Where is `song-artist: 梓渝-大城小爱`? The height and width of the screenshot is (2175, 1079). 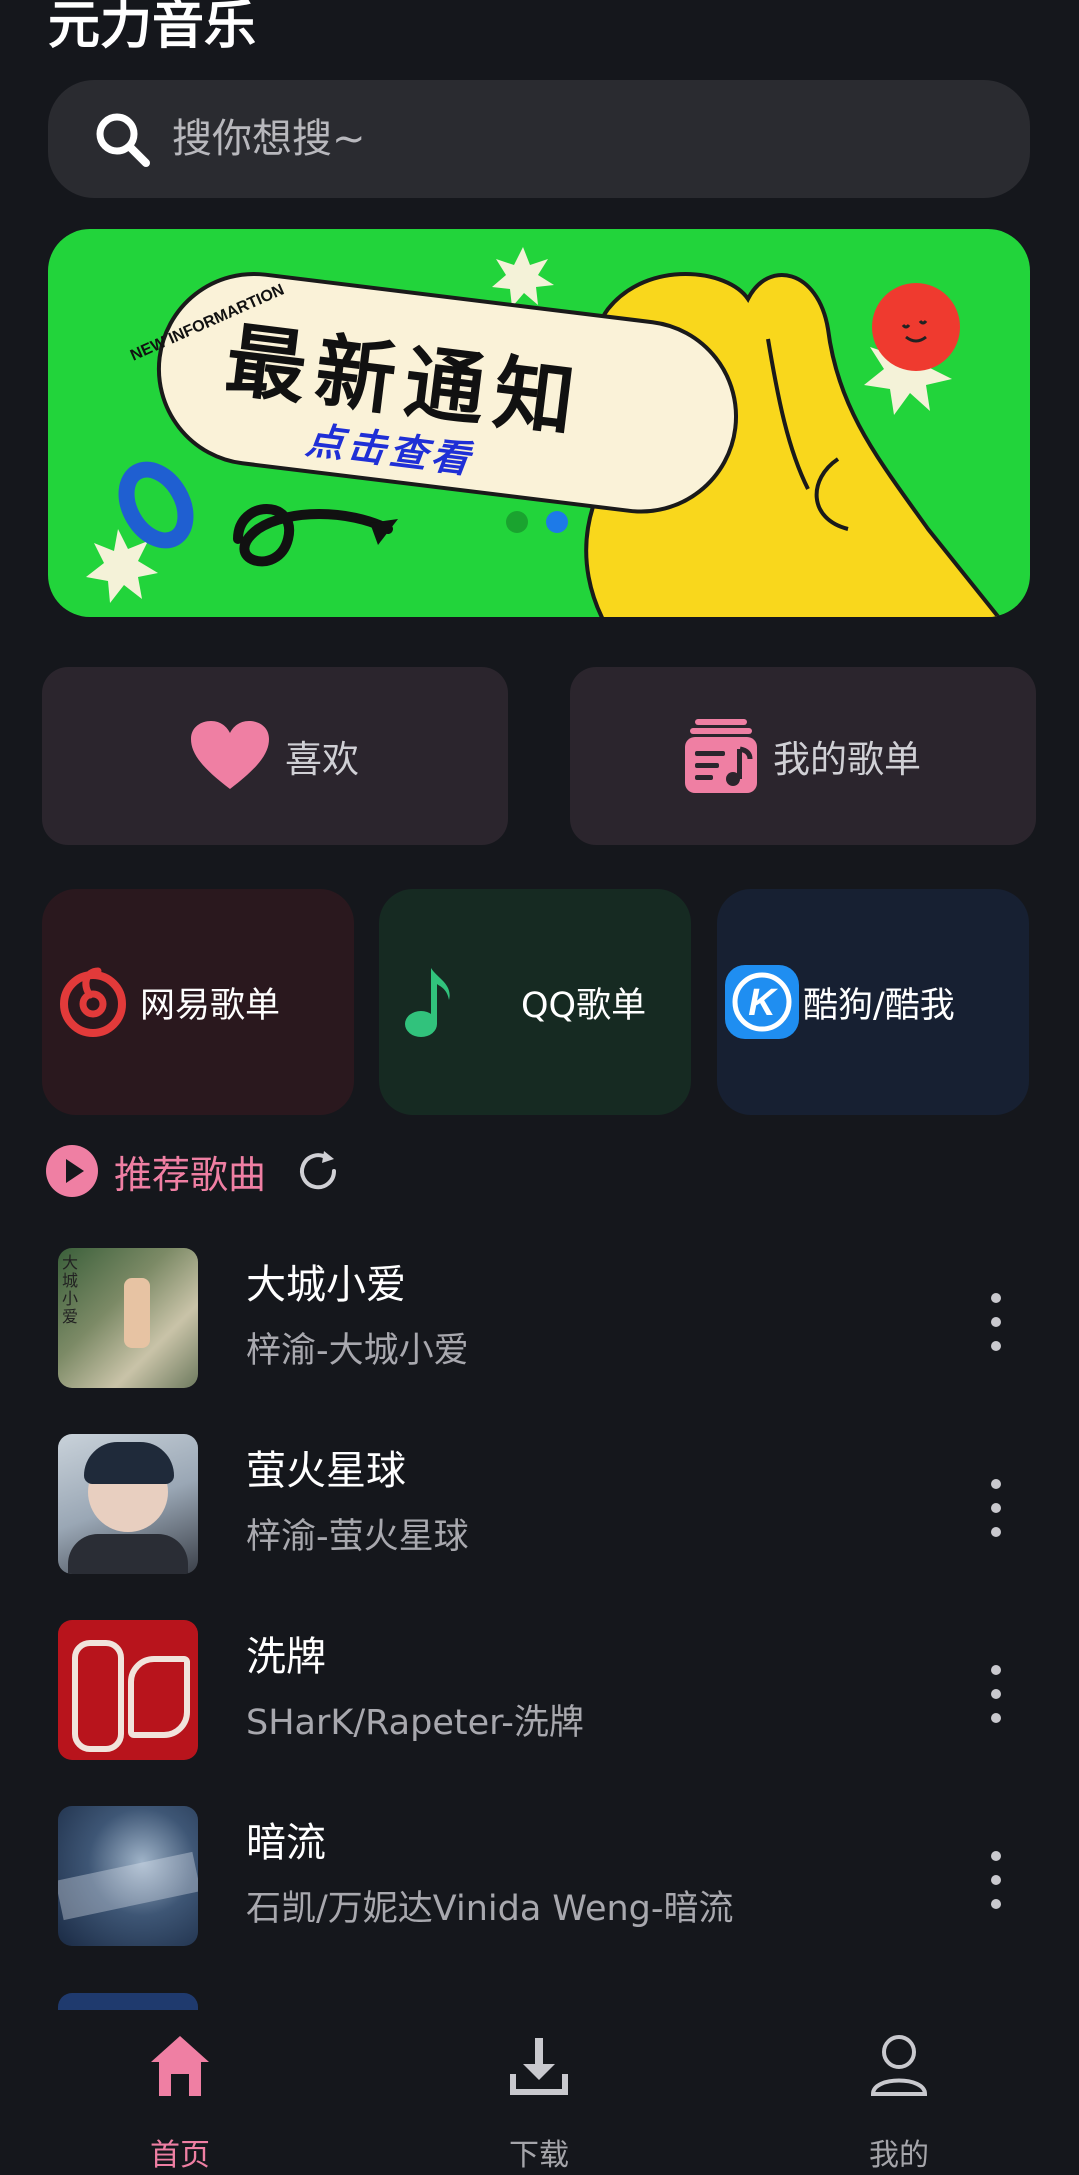 song-artist: 梓渝-大城小爱 is located at coordinates (357, 1351).